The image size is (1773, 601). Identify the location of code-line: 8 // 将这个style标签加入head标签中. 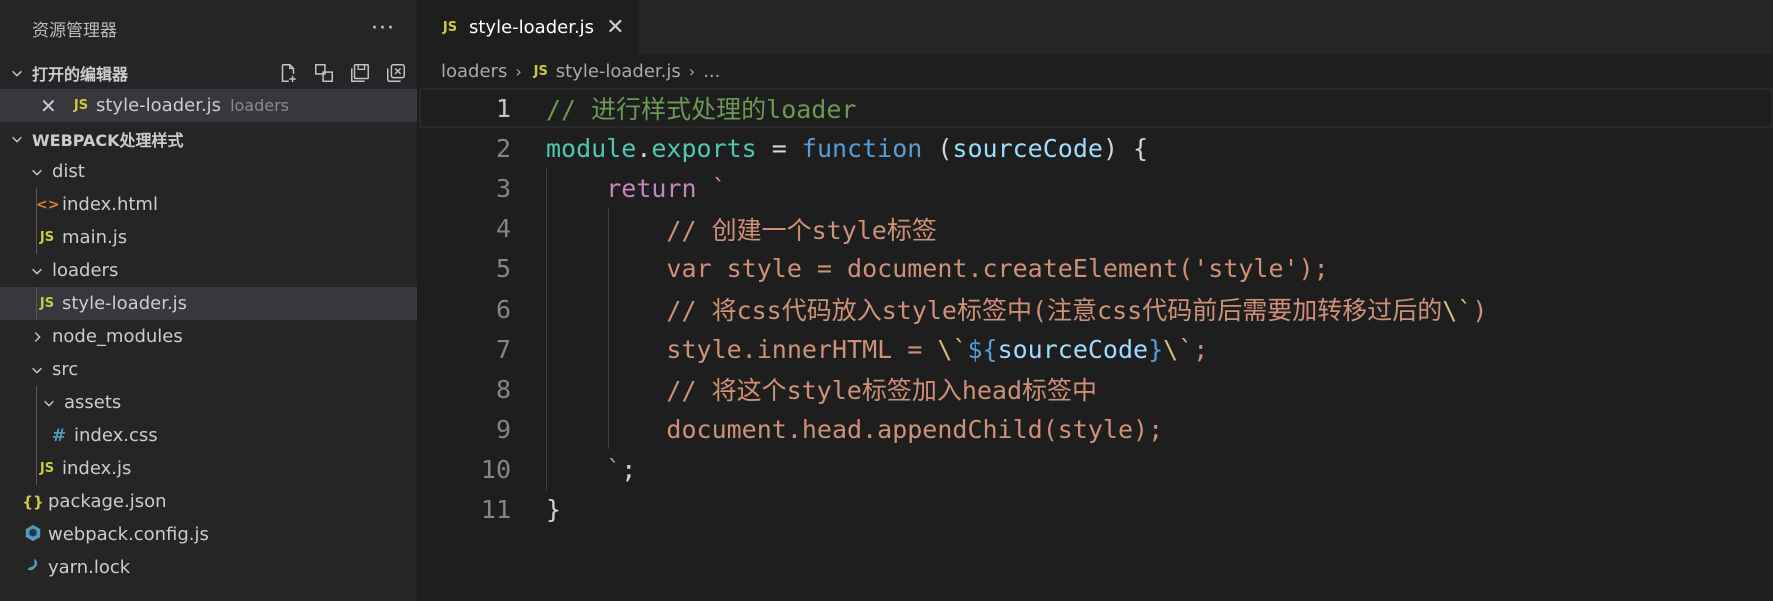
(1096, 389).